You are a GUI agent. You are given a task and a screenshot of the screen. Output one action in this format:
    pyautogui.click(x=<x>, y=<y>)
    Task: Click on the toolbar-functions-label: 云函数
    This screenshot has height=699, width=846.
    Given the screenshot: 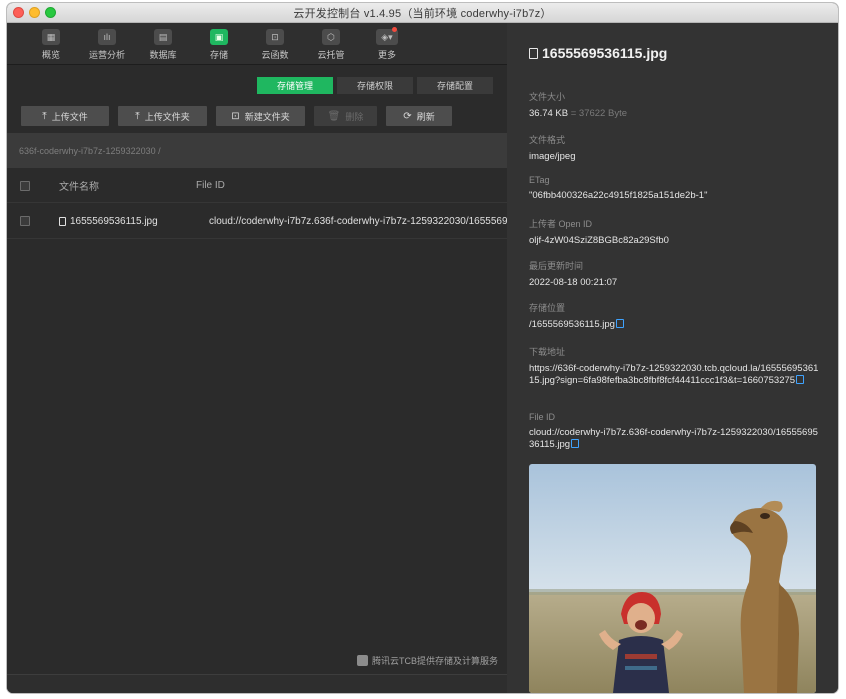 What is the action you would take?
    pyautogui.click(x=275, y=55)
    